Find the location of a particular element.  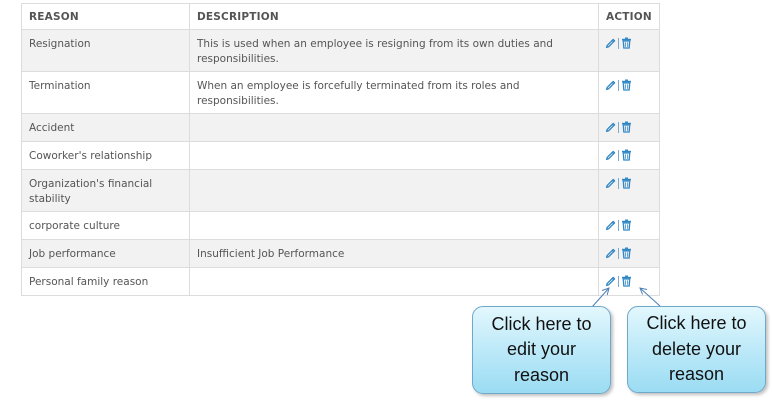

delete-callout-arrow is located at coordinates (650, 297).